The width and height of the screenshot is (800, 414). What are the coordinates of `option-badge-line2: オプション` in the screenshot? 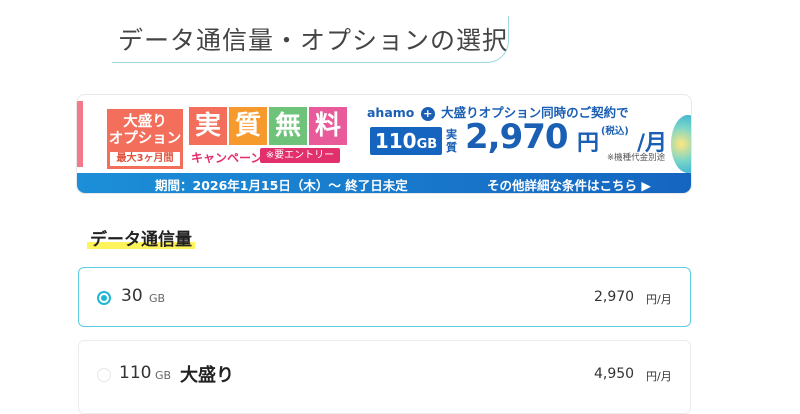 It's located at (145, 139).